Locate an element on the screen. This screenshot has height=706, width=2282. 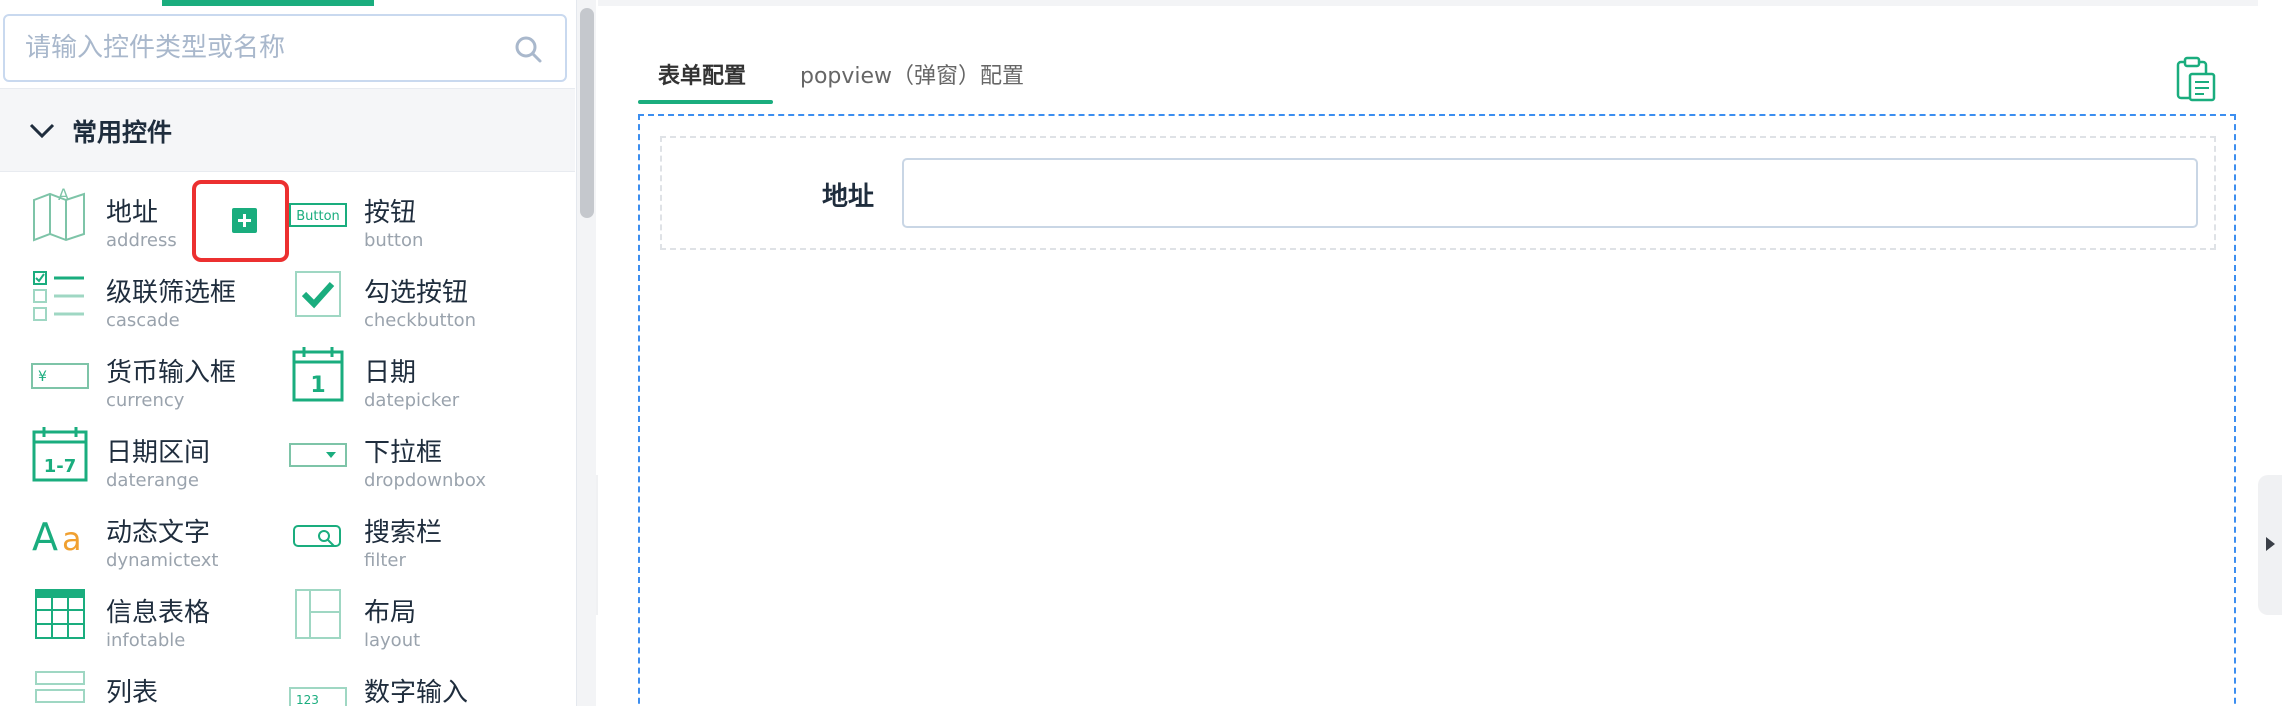
widget-label: 动态文字 is located at coordinates (158, 533).